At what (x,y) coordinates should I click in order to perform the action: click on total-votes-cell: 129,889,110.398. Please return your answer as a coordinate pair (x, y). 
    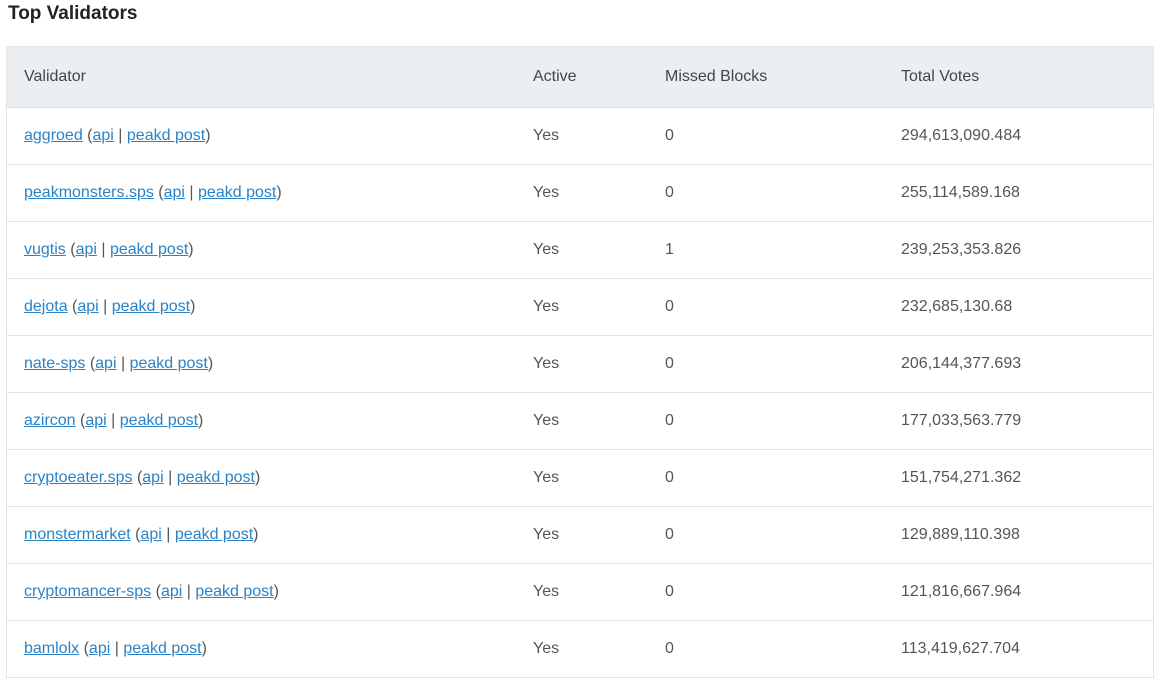
    Looking at the image, I should click on (1018, 535).